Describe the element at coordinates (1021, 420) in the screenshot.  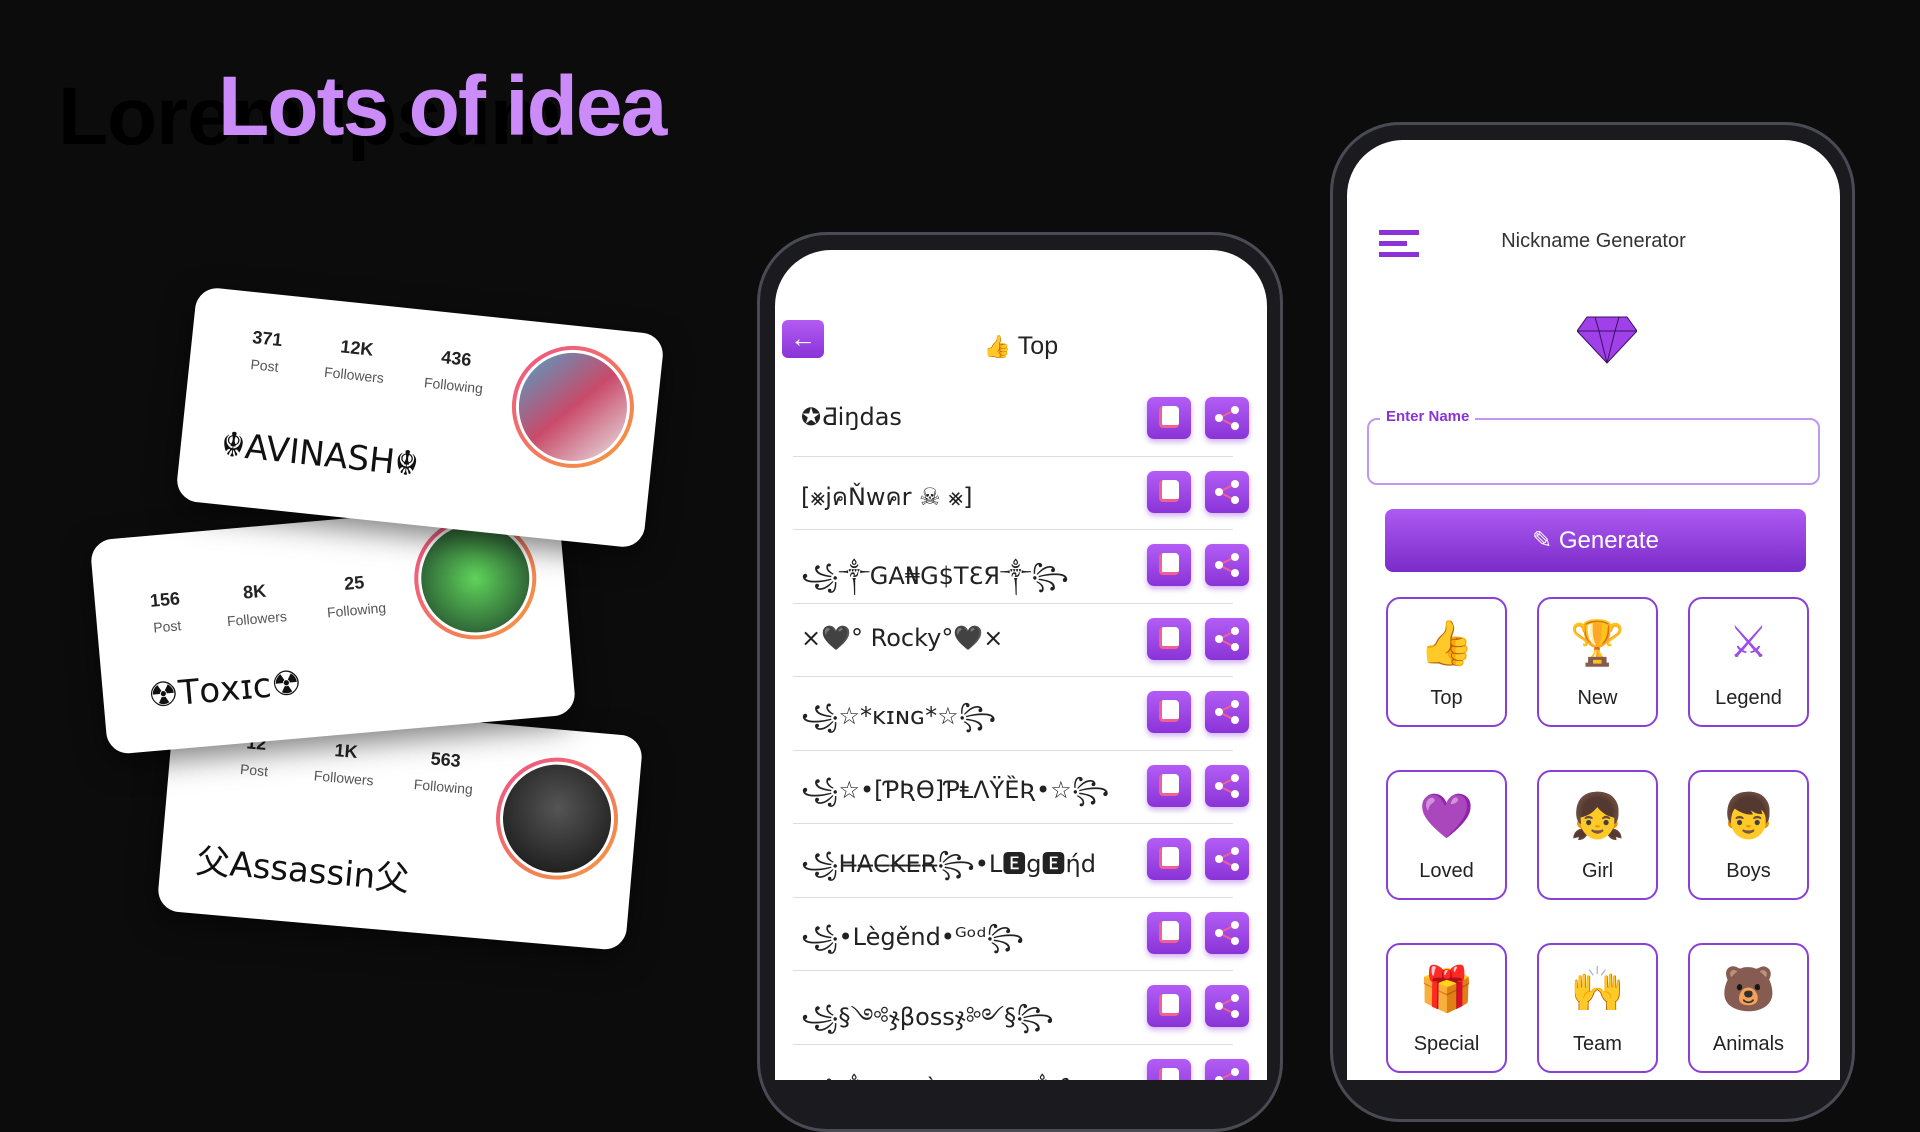
I see `nickname-row: ✪Ƌiŋdas` at that location.